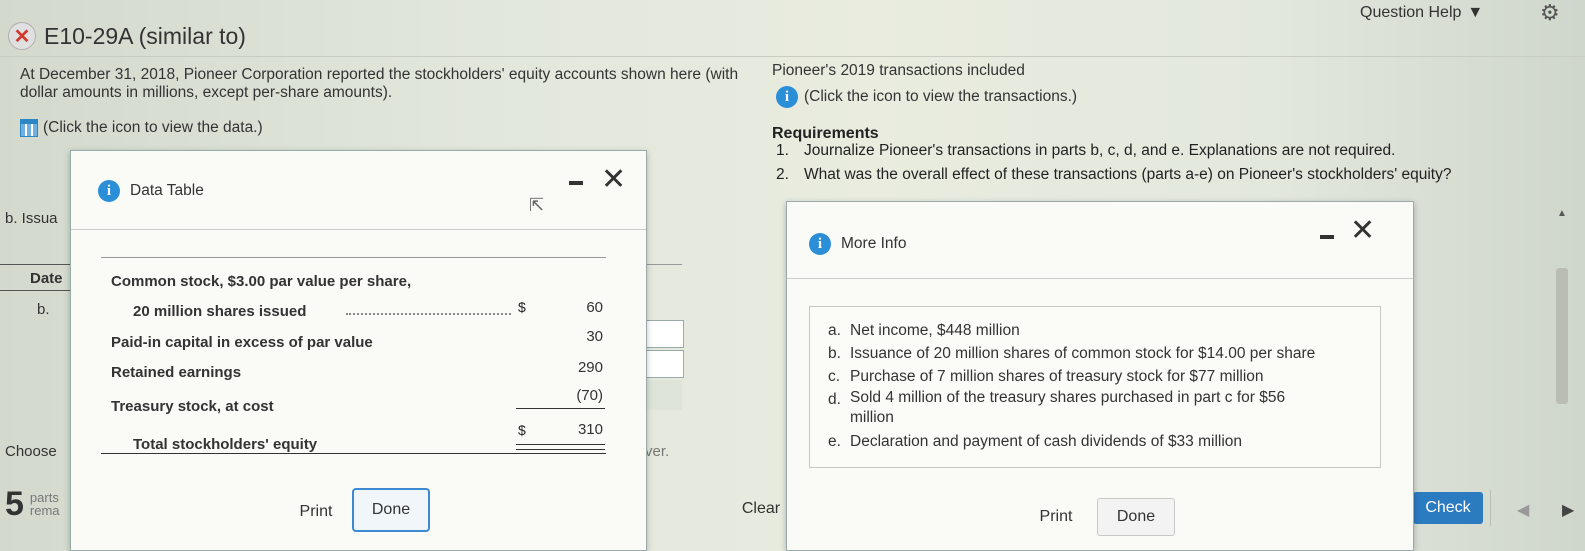  I want to click on answer-fragment: ver., so click(657, 451).